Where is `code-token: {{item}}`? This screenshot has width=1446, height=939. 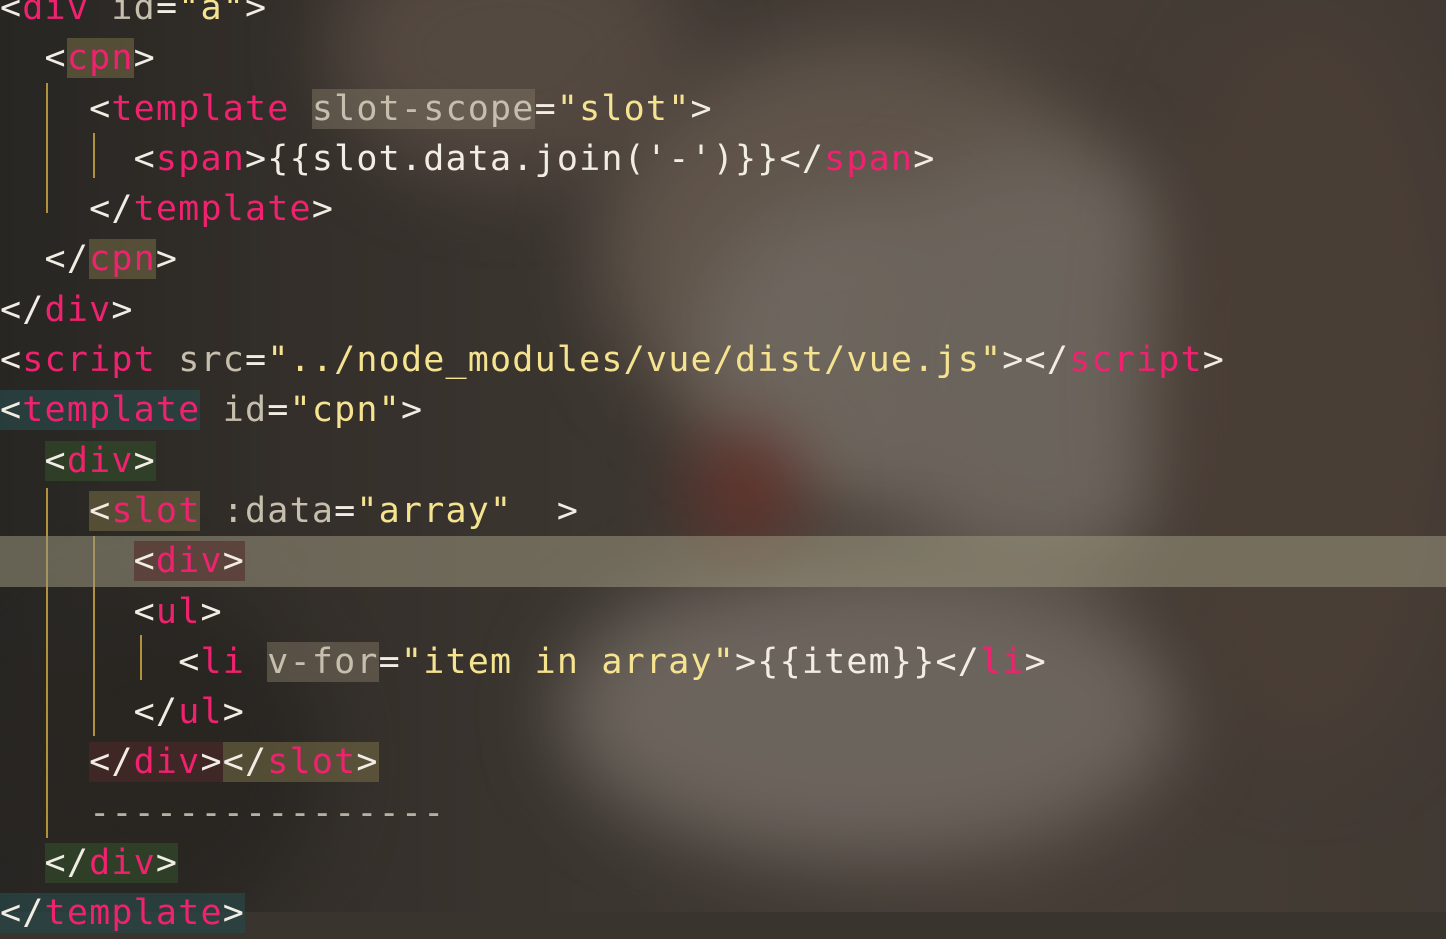 code-token: {{item}} is located at coordinates (846, 661).